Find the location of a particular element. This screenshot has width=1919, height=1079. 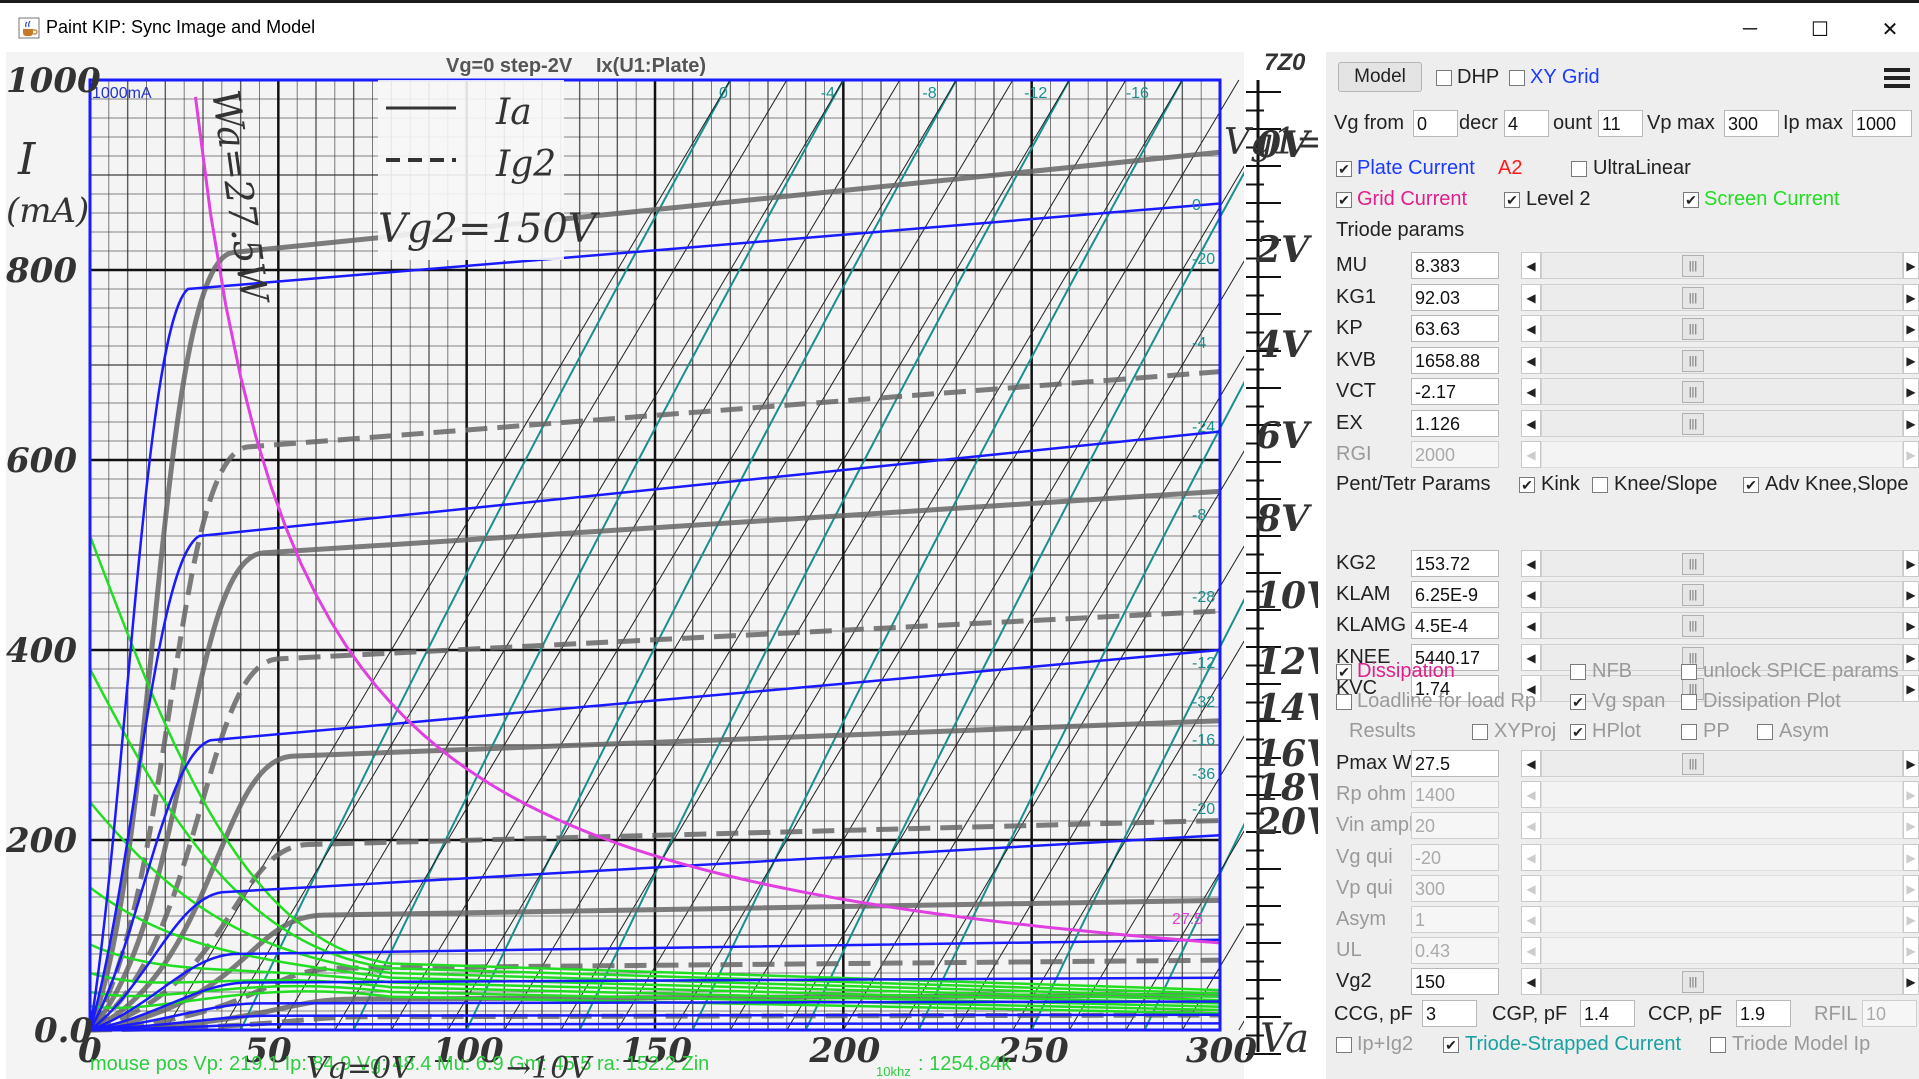

param-value-field: 4.5E-4 is located at coordinates (1455, 626).